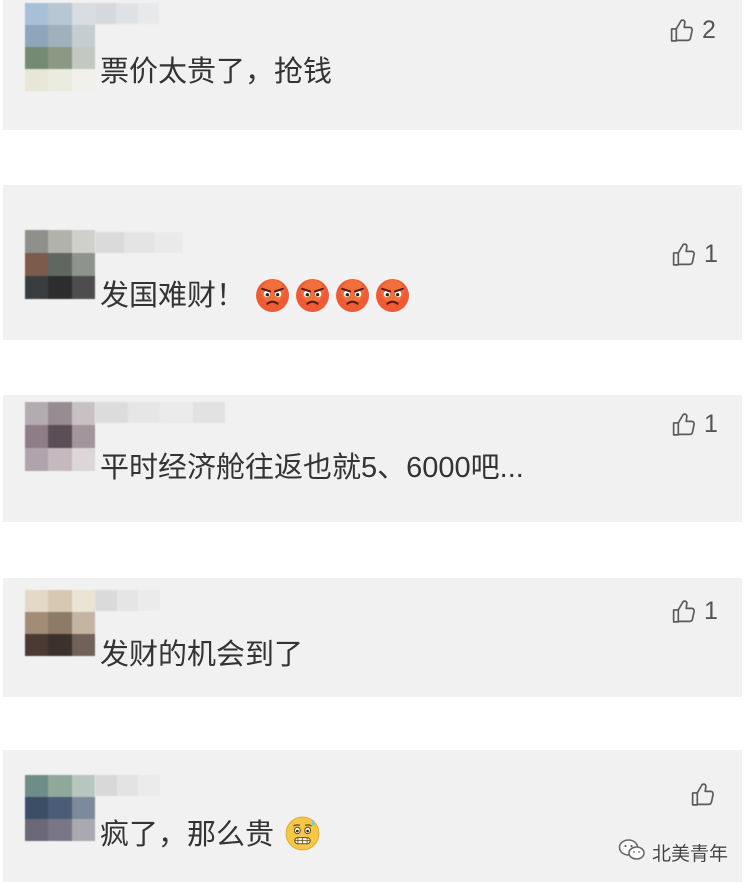 The width and height of the screenshot is (750, 882). I want to click on grimace-sweat-face-icon, so click(302, 833).